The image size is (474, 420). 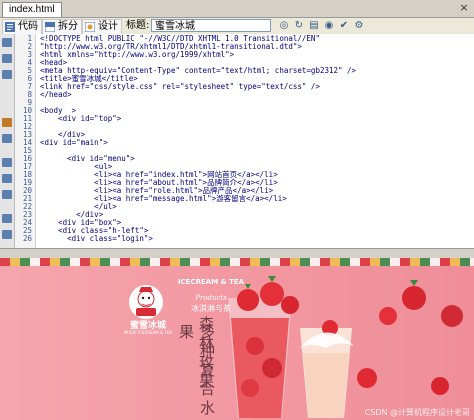 What do you see at coordinates (211, 282) in the screenshot?
I see `icecream-tea-heading: ICECREAM & TEA` at bounding box center [211, 282].